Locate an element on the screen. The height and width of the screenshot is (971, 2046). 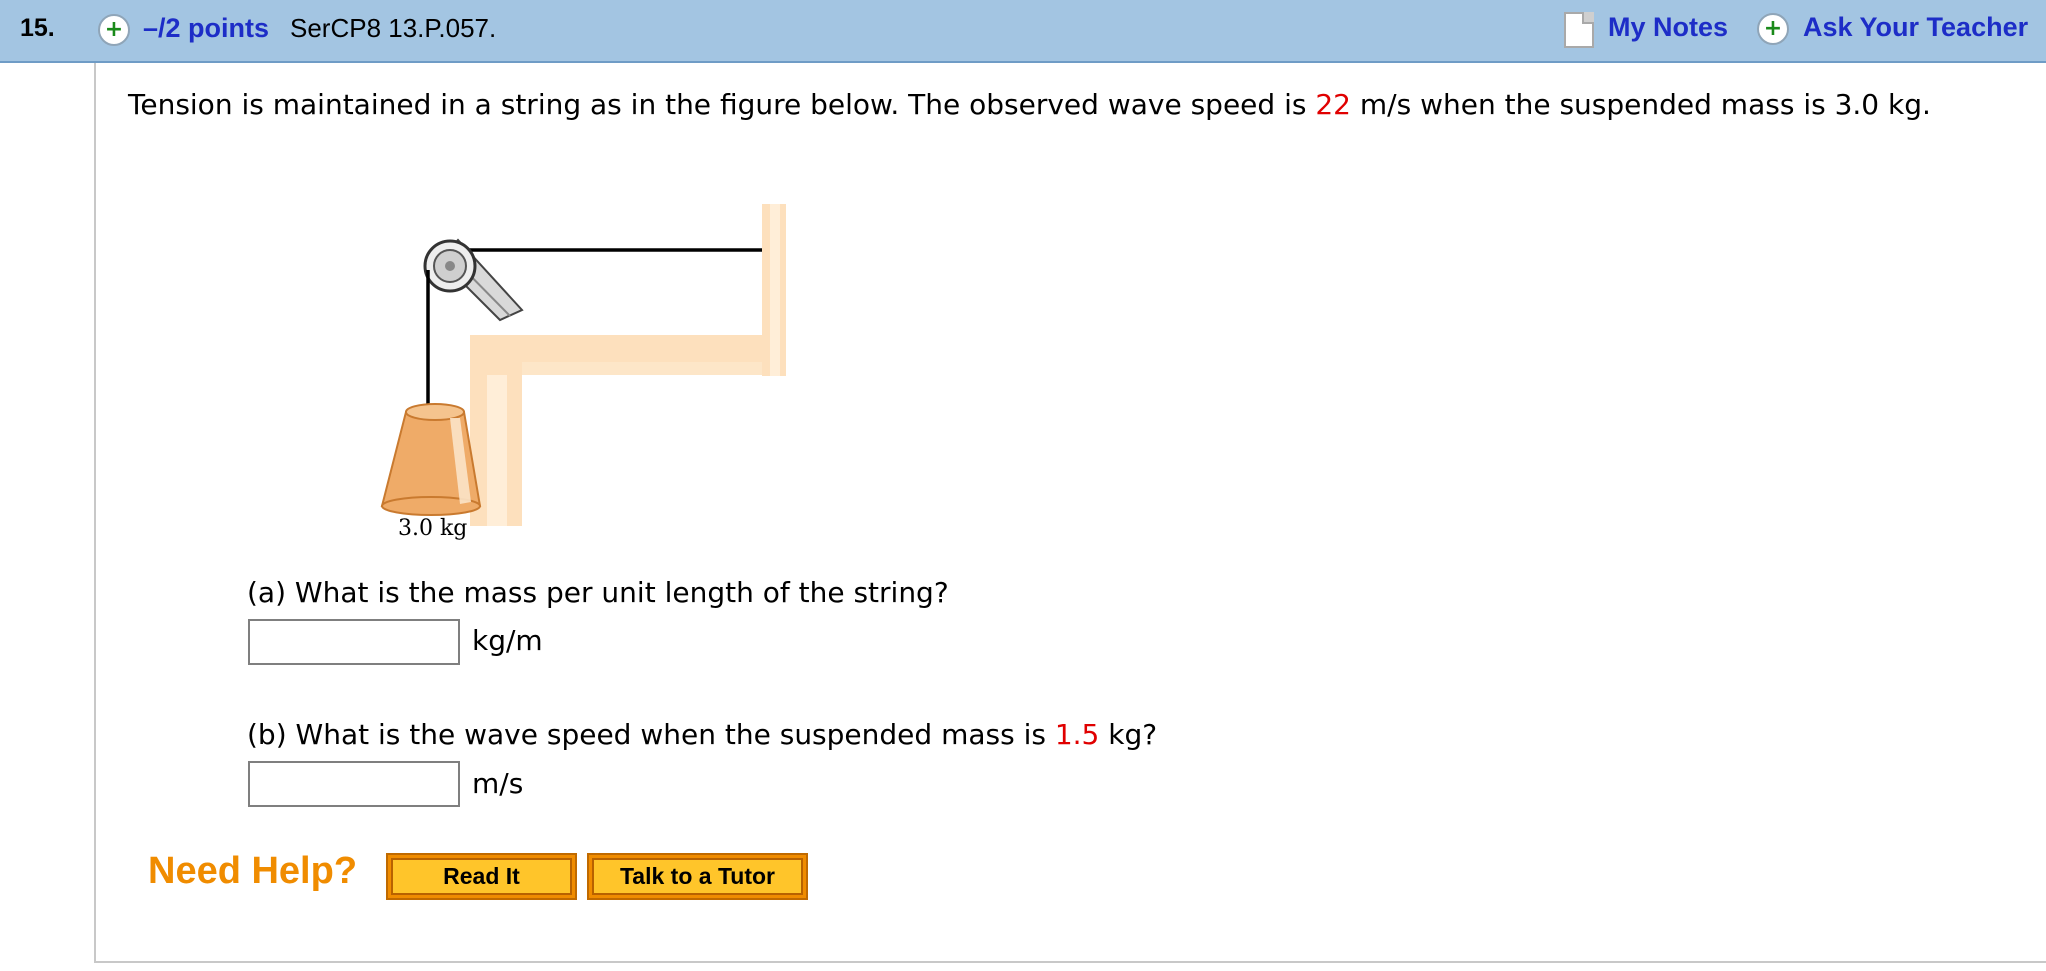
points-link: –/2 points is located at coordinates (206, 28).